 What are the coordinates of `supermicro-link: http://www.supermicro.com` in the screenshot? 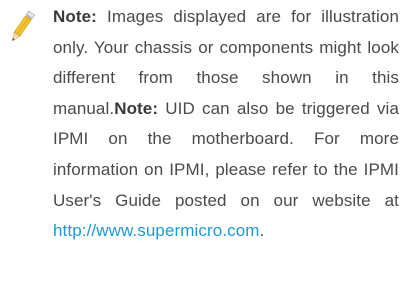 It's located at (156, 230).